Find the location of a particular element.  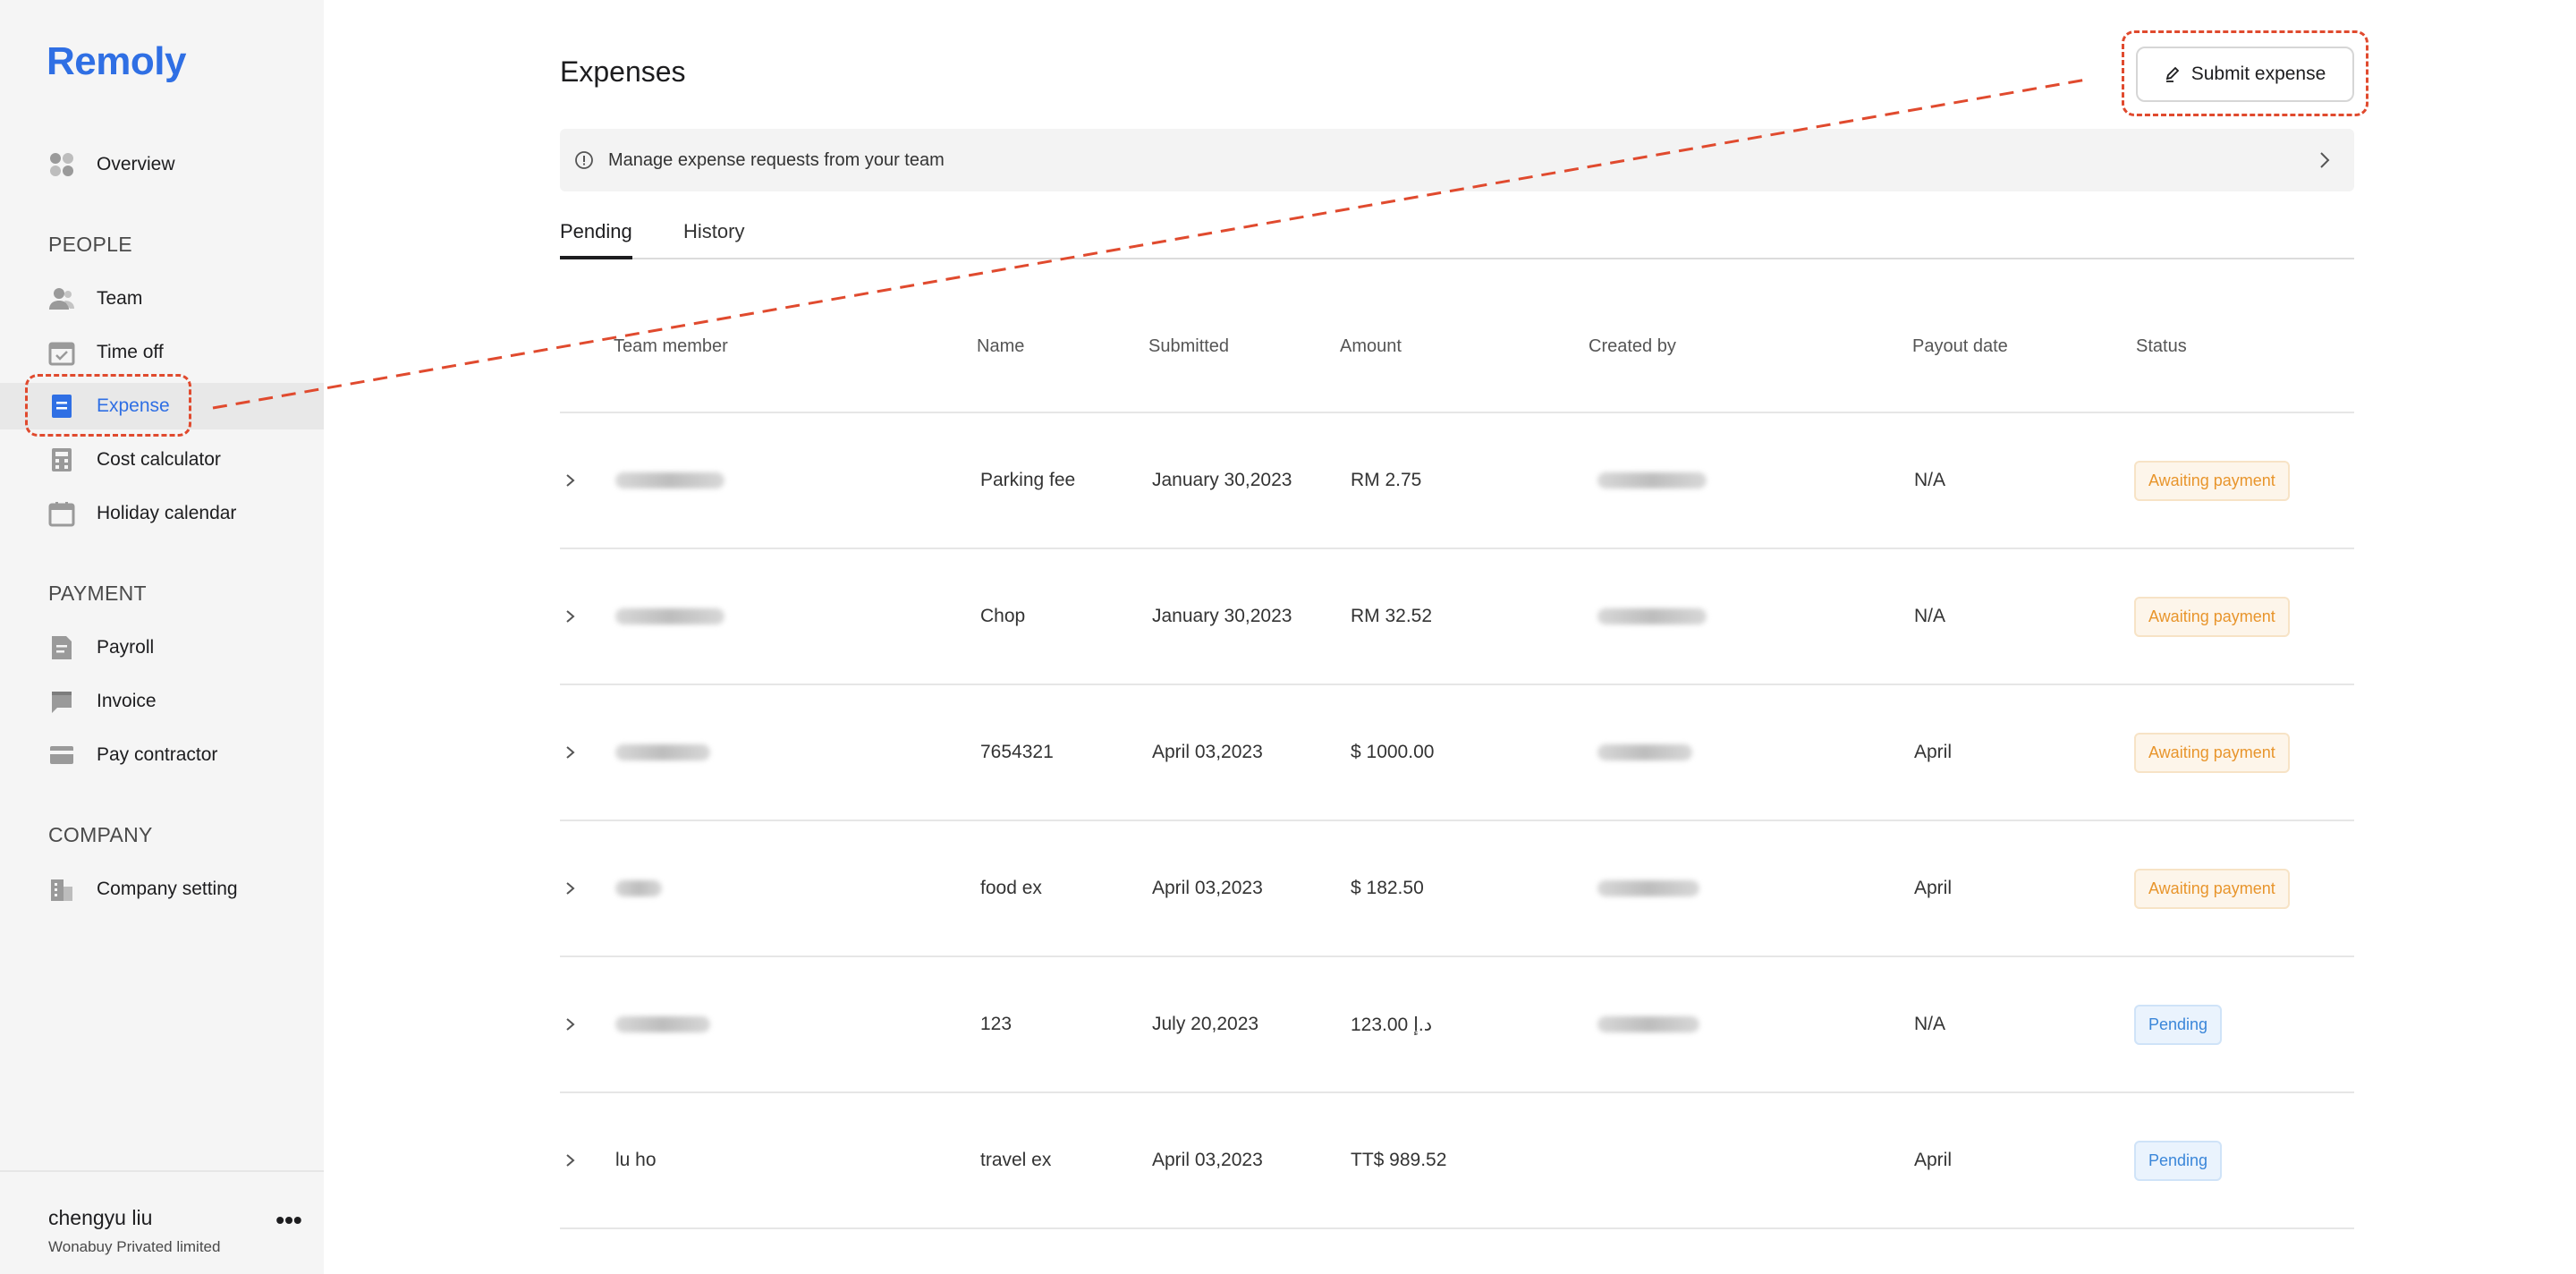

tab-pending: Pending is located at coordinates (596, 239).